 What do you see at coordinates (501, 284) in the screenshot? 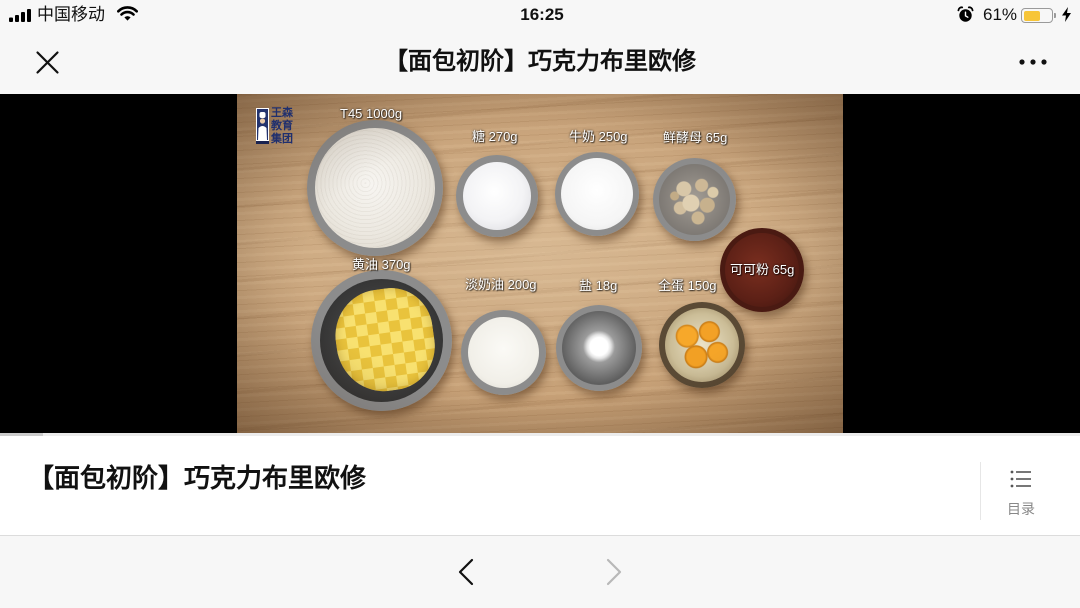
I see `ingredient-label: 淡奶油 200g` at bounding box center [501, 284].